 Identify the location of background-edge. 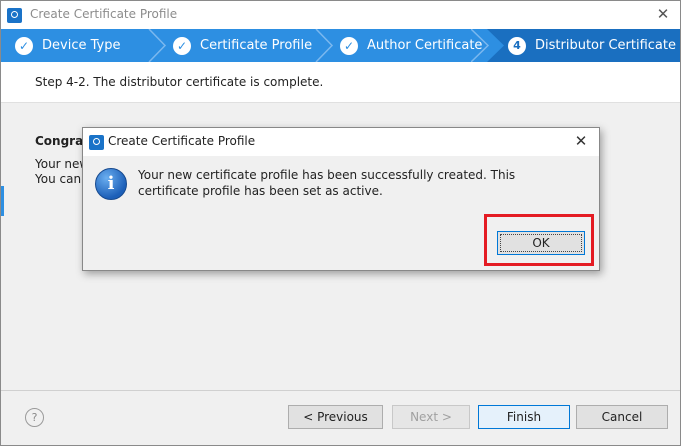
(2, 201).